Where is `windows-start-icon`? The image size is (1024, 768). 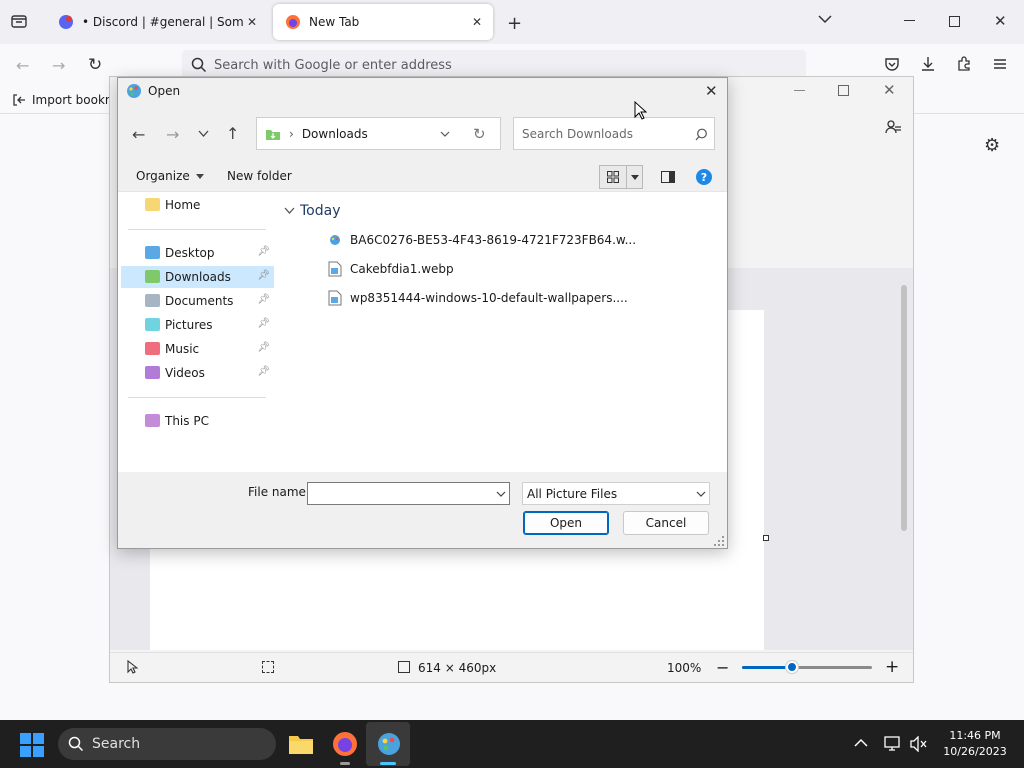
windows-start-icon is located at coordinates (32, 745).